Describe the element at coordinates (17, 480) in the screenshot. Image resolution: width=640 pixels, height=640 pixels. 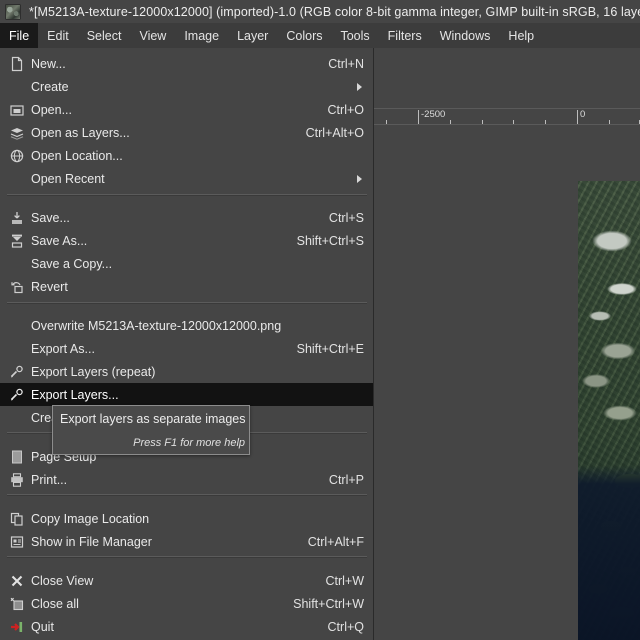
I see `printer-icon` at that location.